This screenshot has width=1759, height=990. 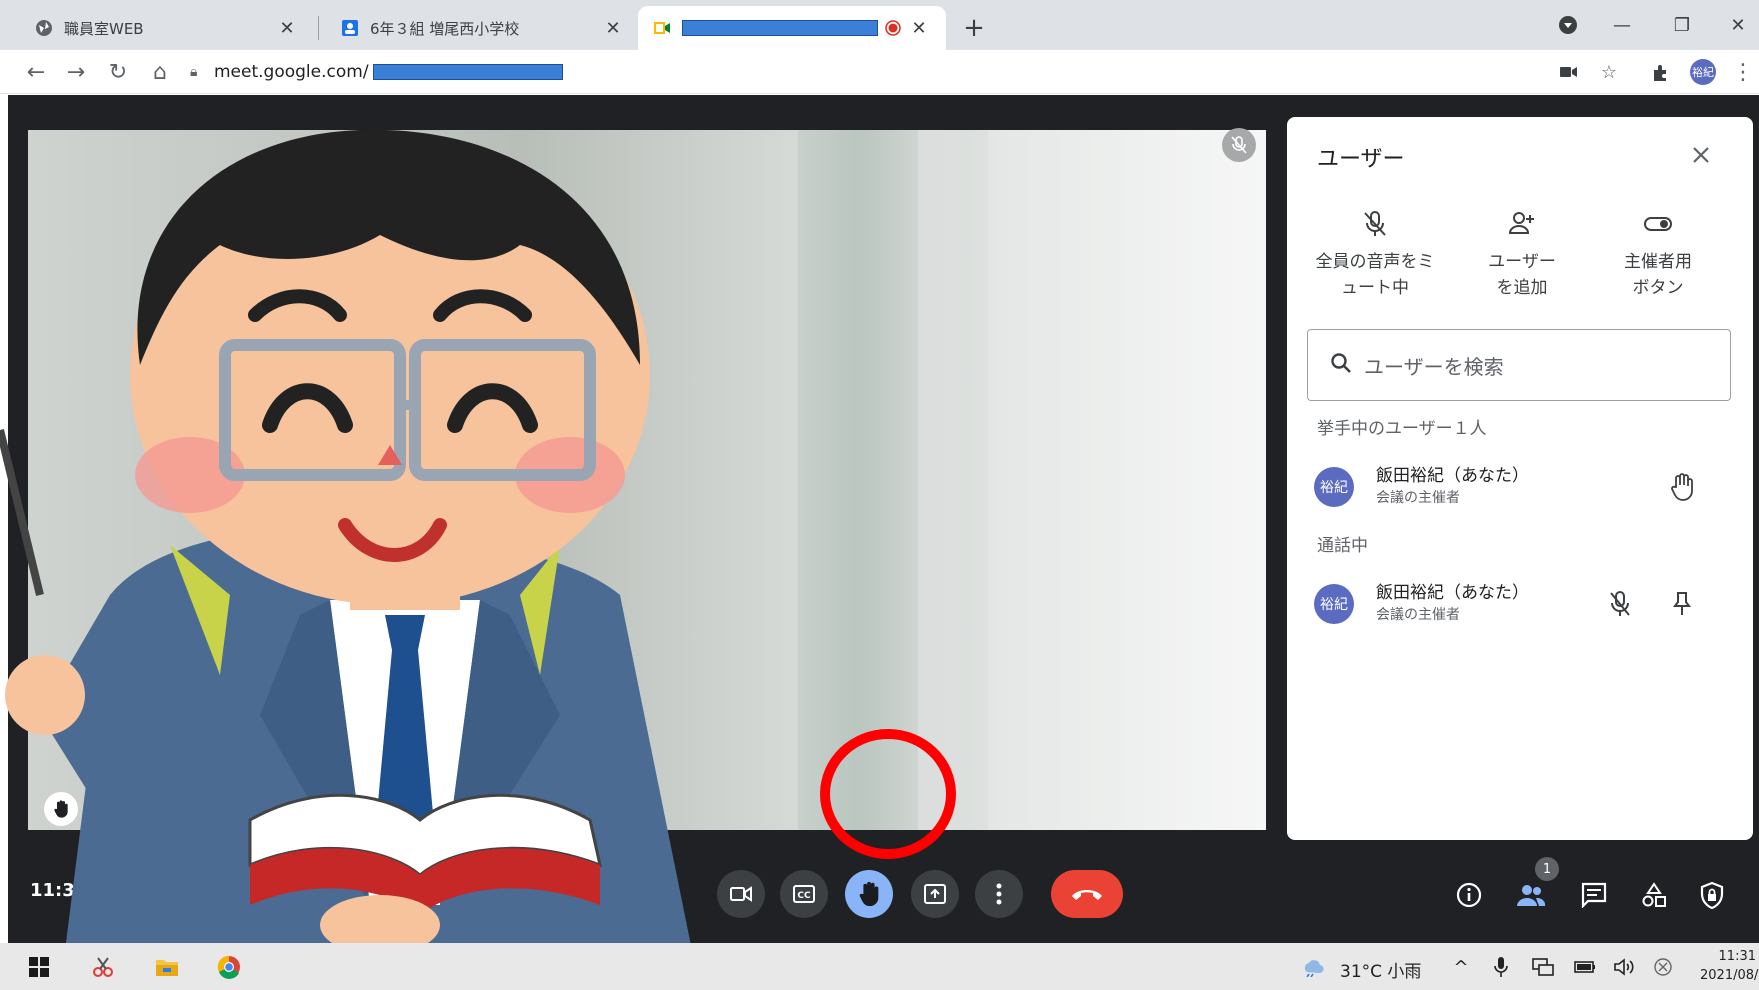 I want to click on shield-lock-icon, so click(x=1712, y=895).